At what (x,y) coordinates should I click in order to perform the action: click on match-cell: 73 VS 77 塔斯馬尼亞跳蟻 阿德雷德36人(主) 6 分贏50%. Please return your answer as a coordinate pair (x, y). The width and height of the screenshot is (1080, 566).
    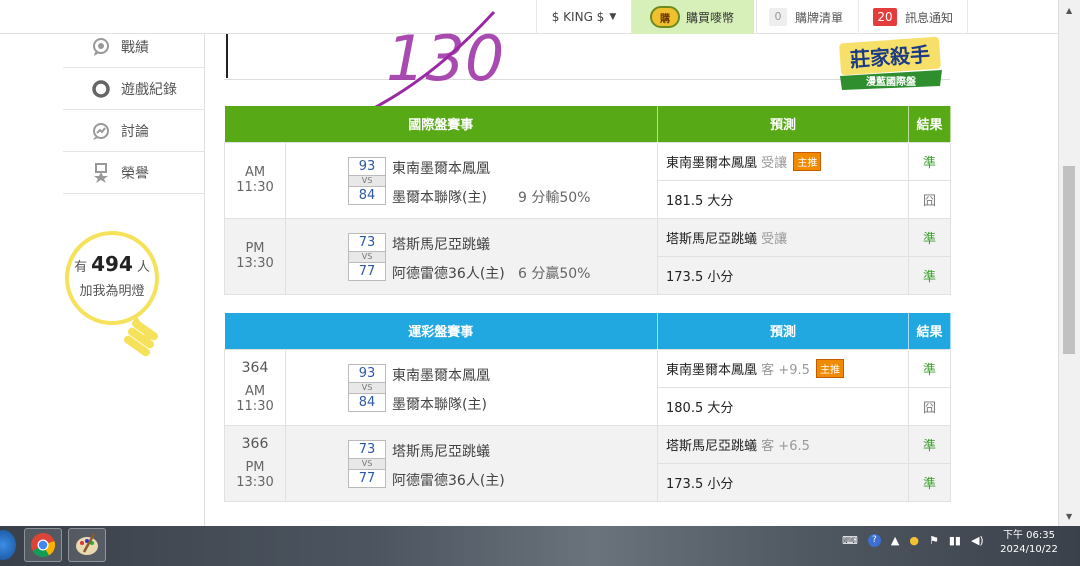
    Looking at the image, I should click on (471, 256).